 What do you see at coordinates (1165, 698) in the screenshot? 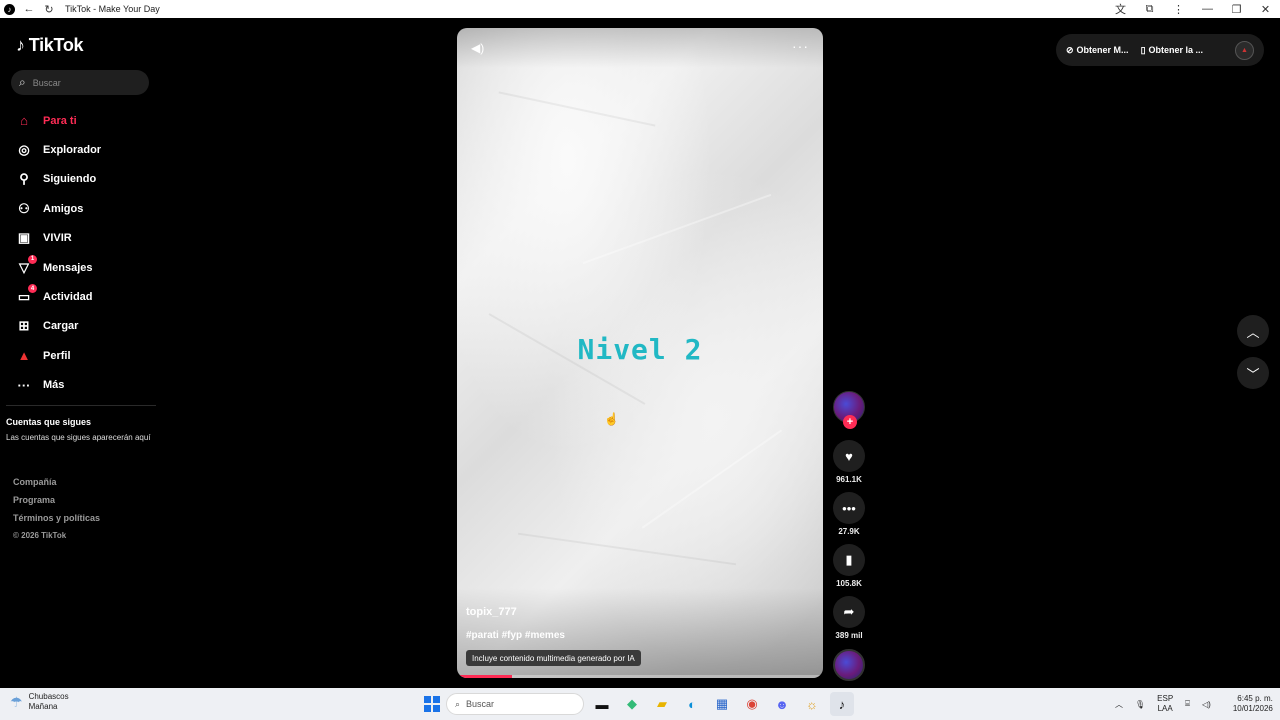
I see `language-code: ESP` at bounding box center [1165, 698].